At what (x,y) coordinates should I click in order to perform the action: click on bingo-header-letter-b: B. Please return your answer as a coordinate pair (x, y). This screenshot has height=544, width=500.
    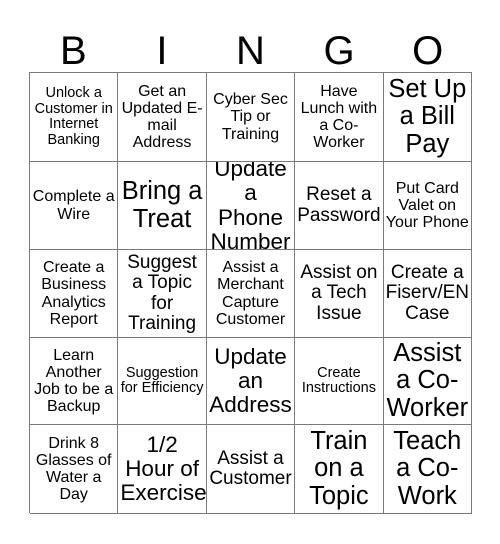
    Looking at the image, I should click on (73, 51).